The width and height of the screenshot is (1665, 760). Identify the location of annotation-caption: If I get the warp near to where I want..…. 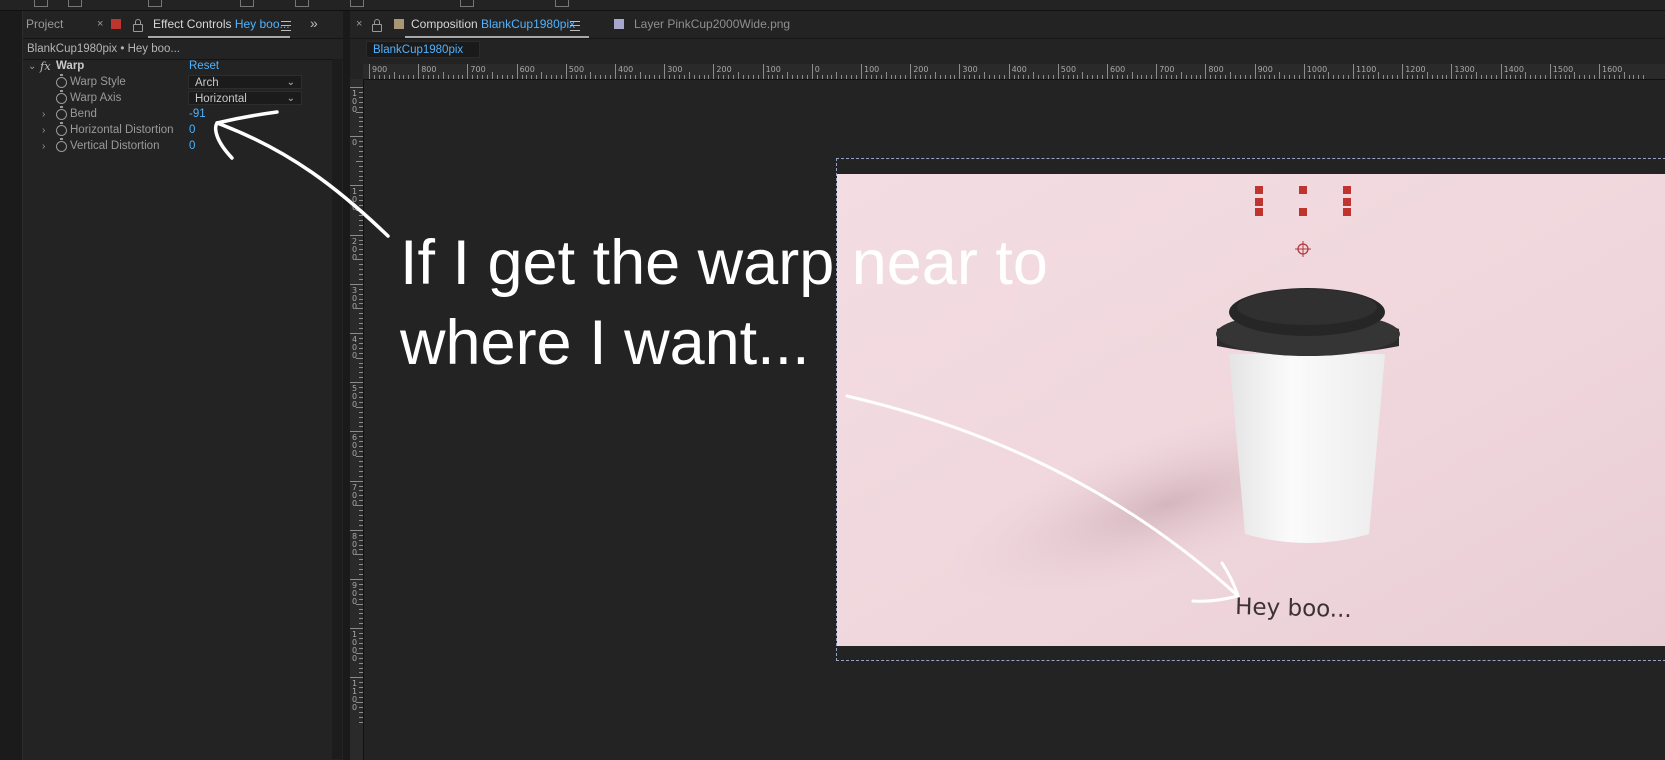
(750, 303).